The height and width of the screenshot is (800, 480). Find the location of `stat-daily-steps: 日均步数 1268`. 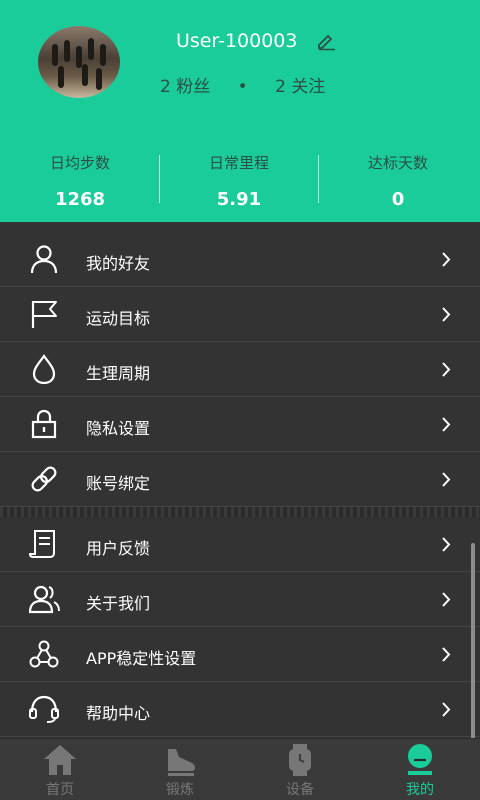

stat-daily-steps: 日均步数 1268 is located at coordinates (80, 181).